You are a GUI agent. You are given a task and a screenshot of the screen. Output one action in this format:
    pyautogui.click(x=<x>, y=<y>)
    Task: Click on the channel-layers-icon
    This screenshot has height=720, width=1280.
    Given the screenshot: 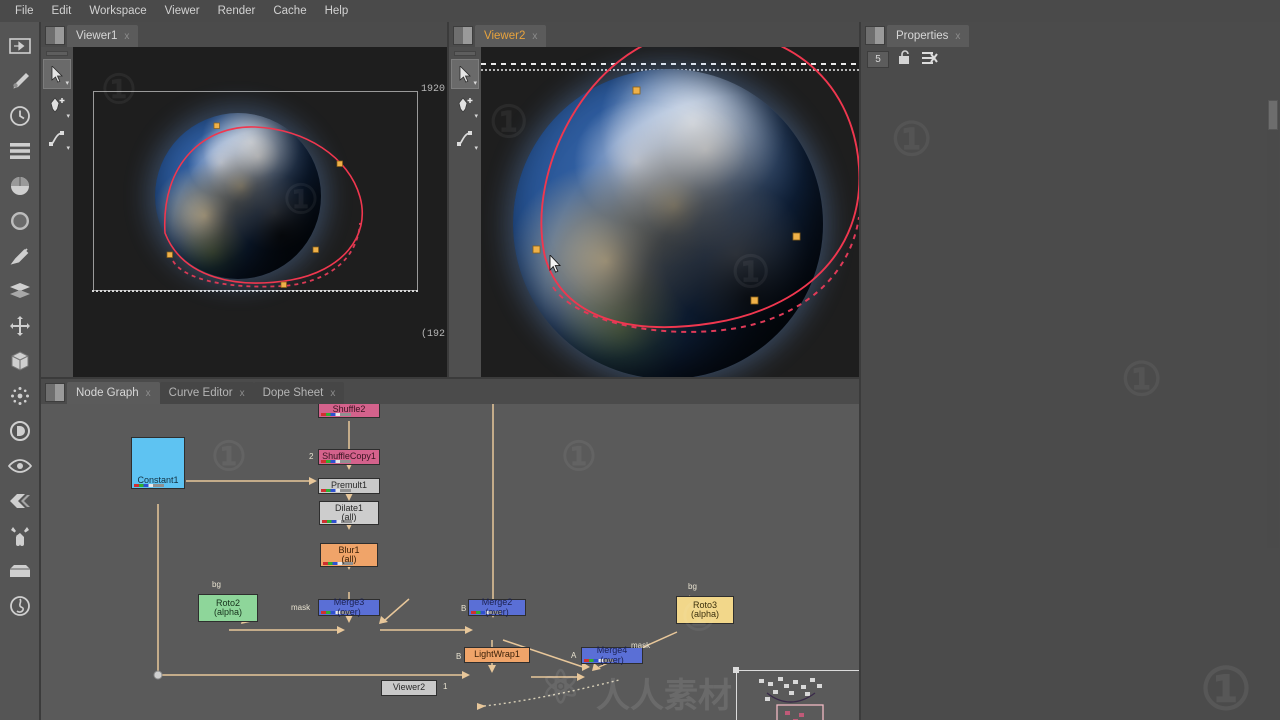 What is the action you would take?
    pyautogui.click(x=20, y=151)
    